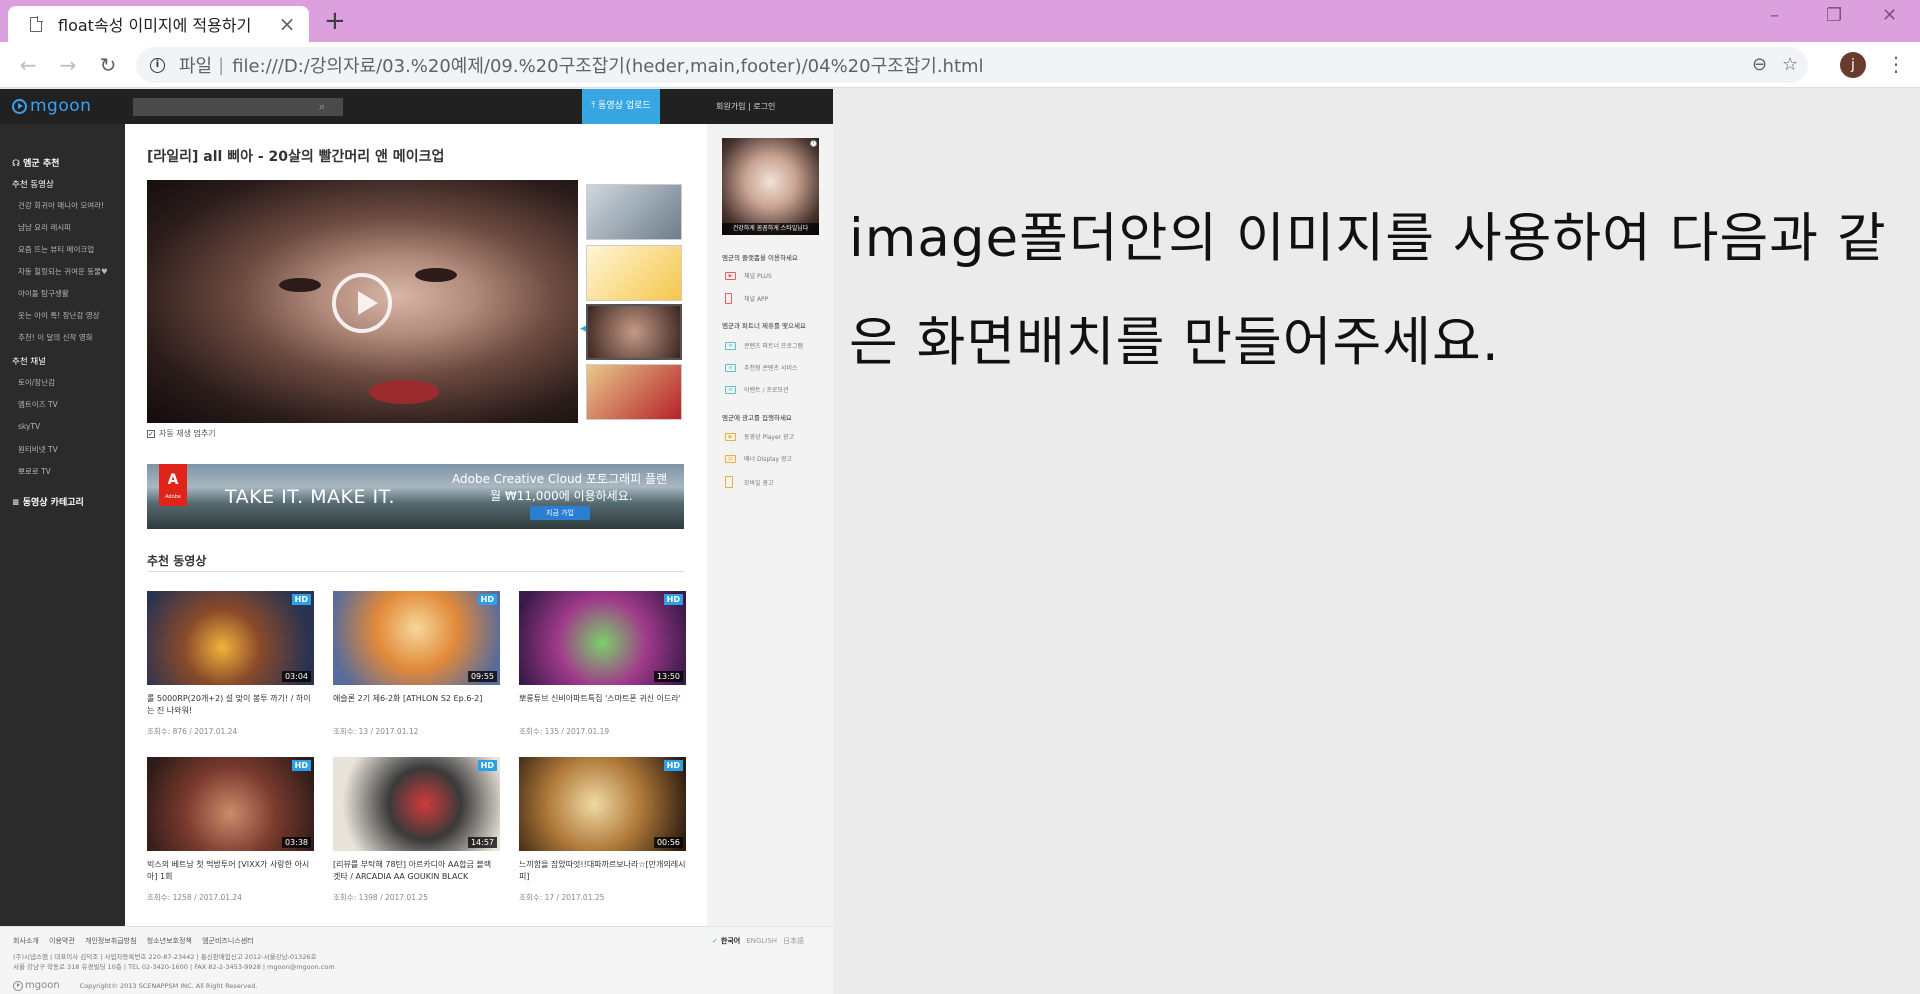  Describe the element at coordinates (1759, 65) in the screenshot. I see `zoom-out-icon: ⊖` at that location.